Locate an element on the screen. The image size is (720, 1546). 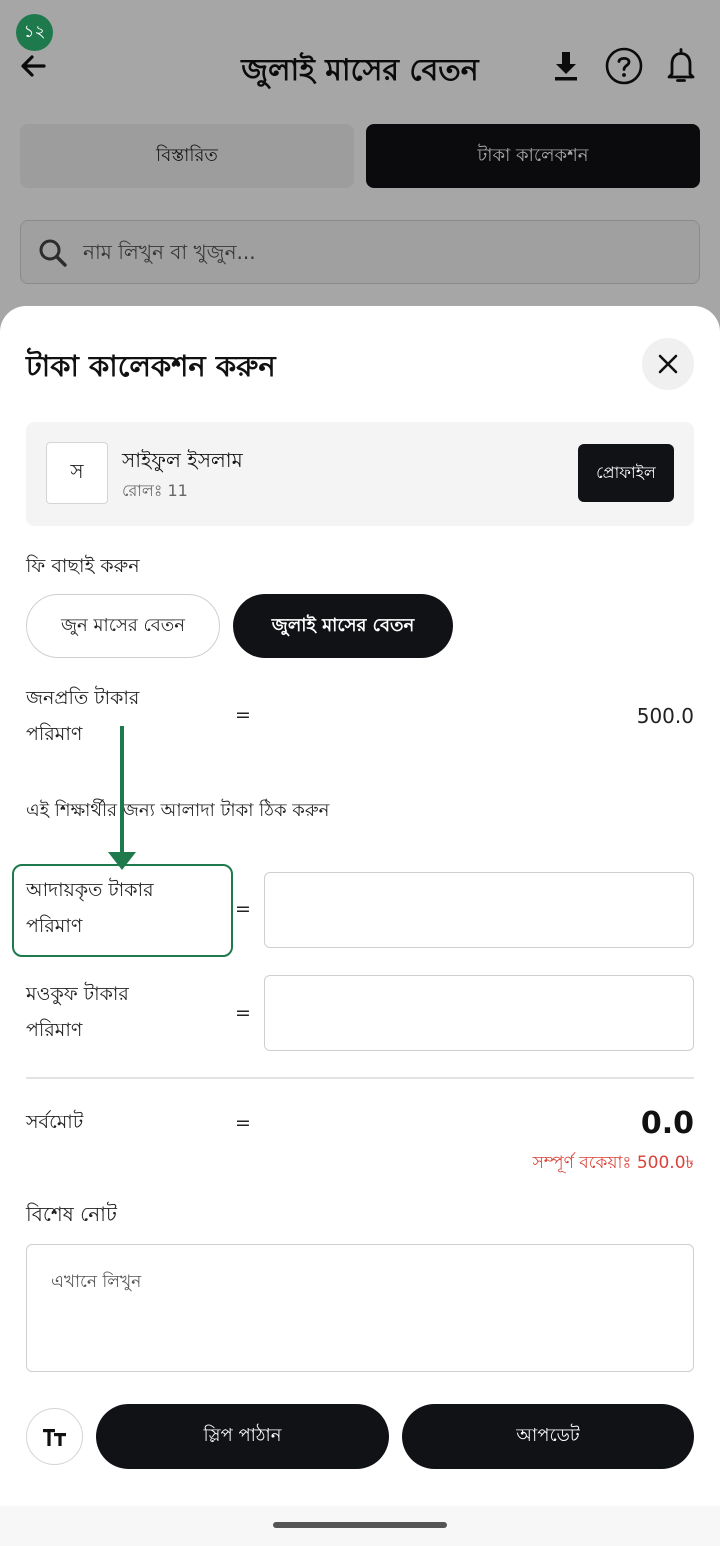
avatar: স is located at coordinates (77, 473).